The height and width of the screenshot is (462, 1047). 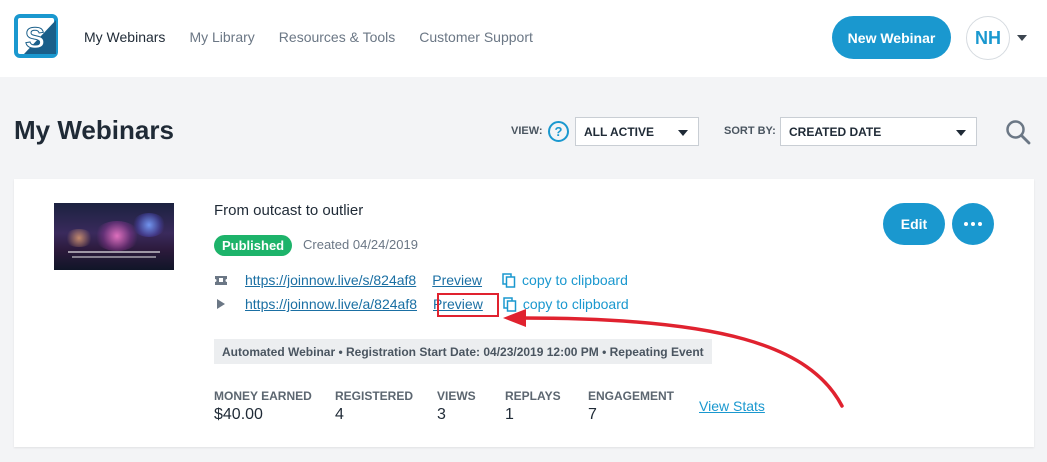 I want to click on nav-my-webinars: My Webinars, so click(x=124, y=37).